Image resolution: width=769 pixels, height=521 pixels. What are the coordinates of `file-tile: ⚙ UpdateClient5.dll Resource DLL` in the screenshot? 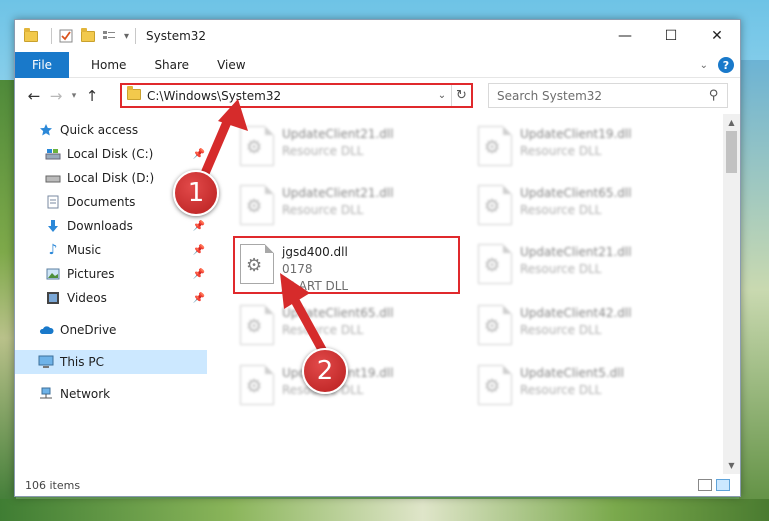 It's located at (582, 388).